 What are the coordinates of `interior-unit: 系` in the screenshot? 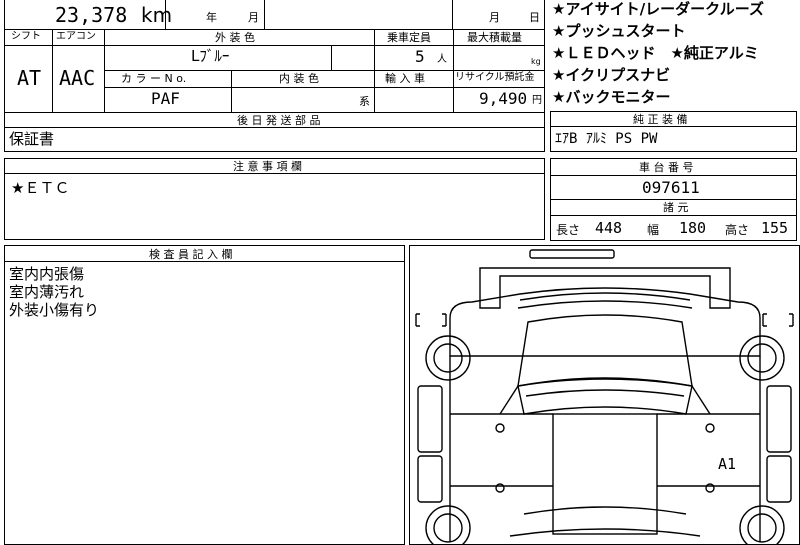 It's located at (364, 101).